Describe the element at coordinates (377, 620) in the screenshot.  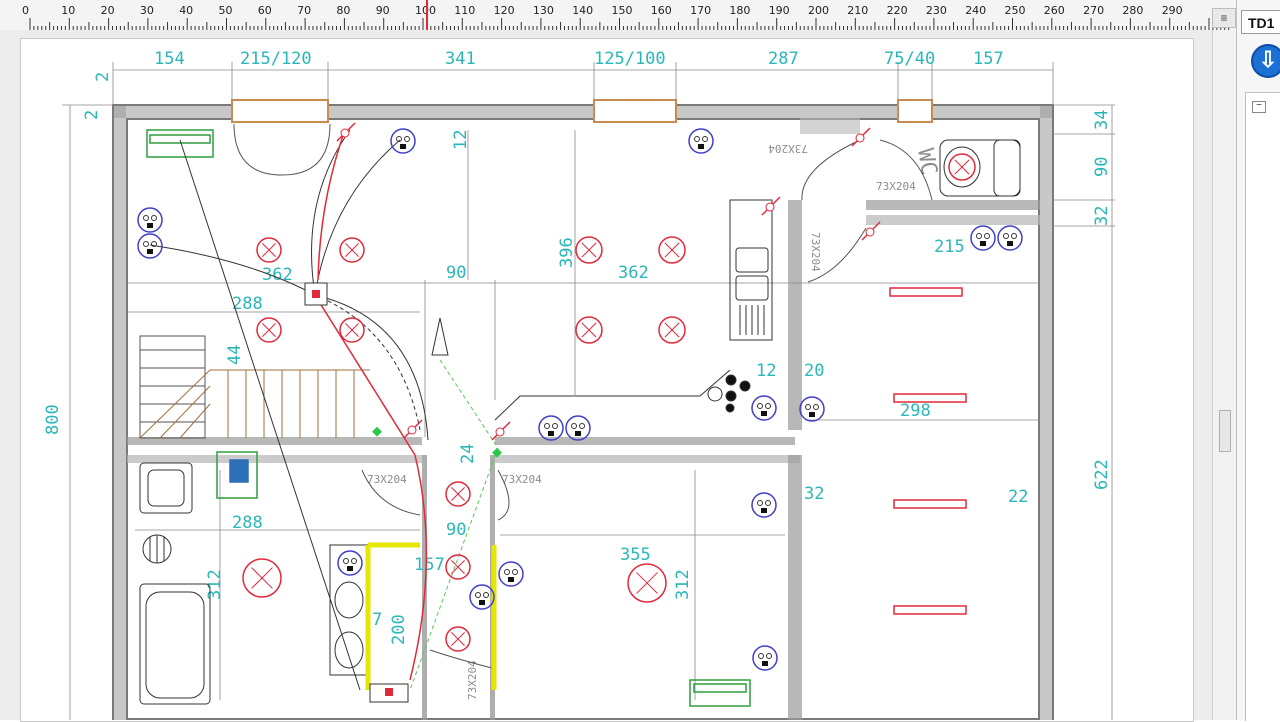
I see `room-label-20: 7` at that location.